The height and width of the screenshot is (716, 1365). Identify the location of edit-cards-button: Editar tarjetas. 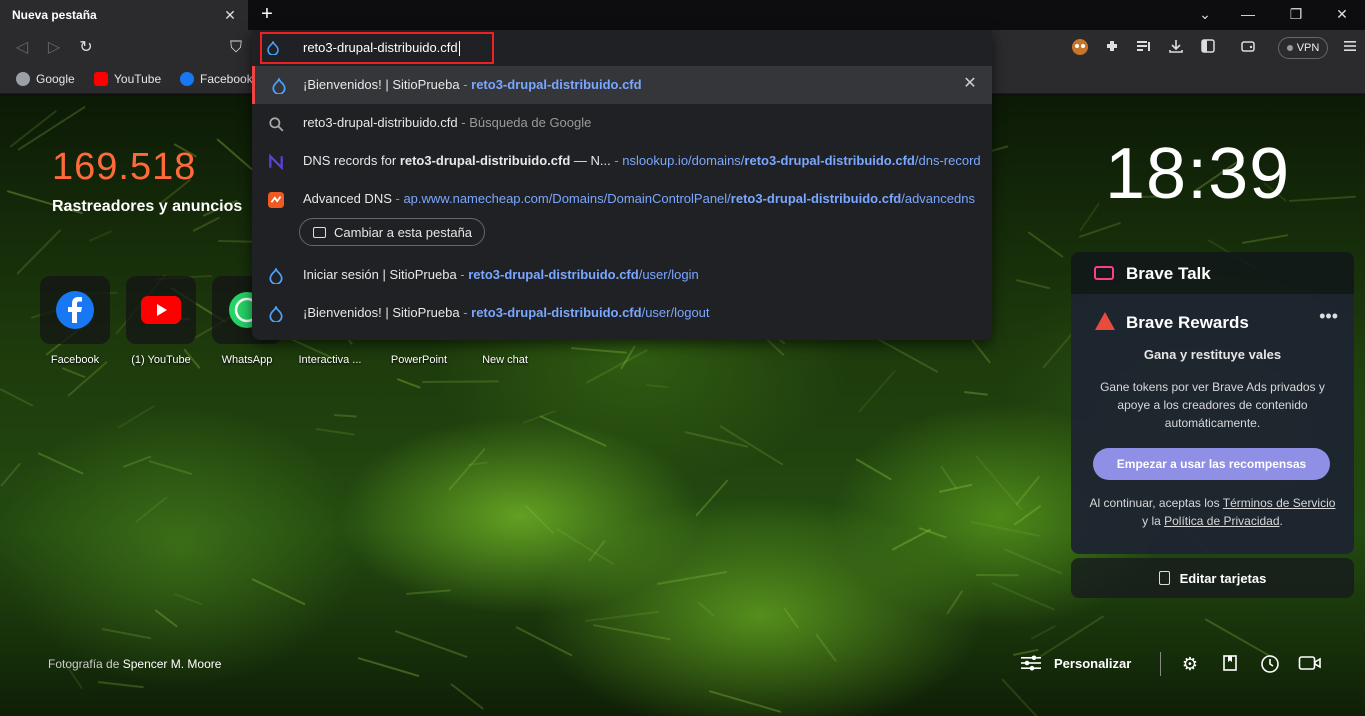
(1212, 578).